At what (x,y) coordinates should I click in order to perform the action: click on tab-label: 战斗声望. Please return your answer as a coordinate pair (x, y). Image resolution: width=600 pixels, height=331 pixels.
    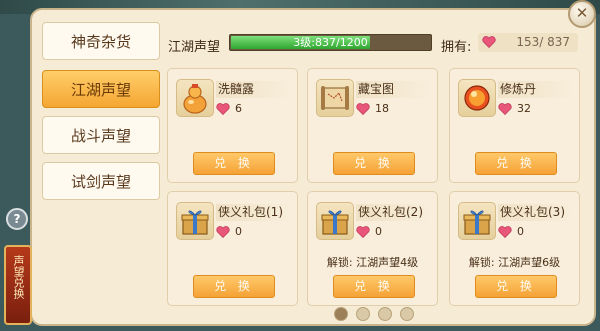
    Looking at the image, I should click on (100, 135).